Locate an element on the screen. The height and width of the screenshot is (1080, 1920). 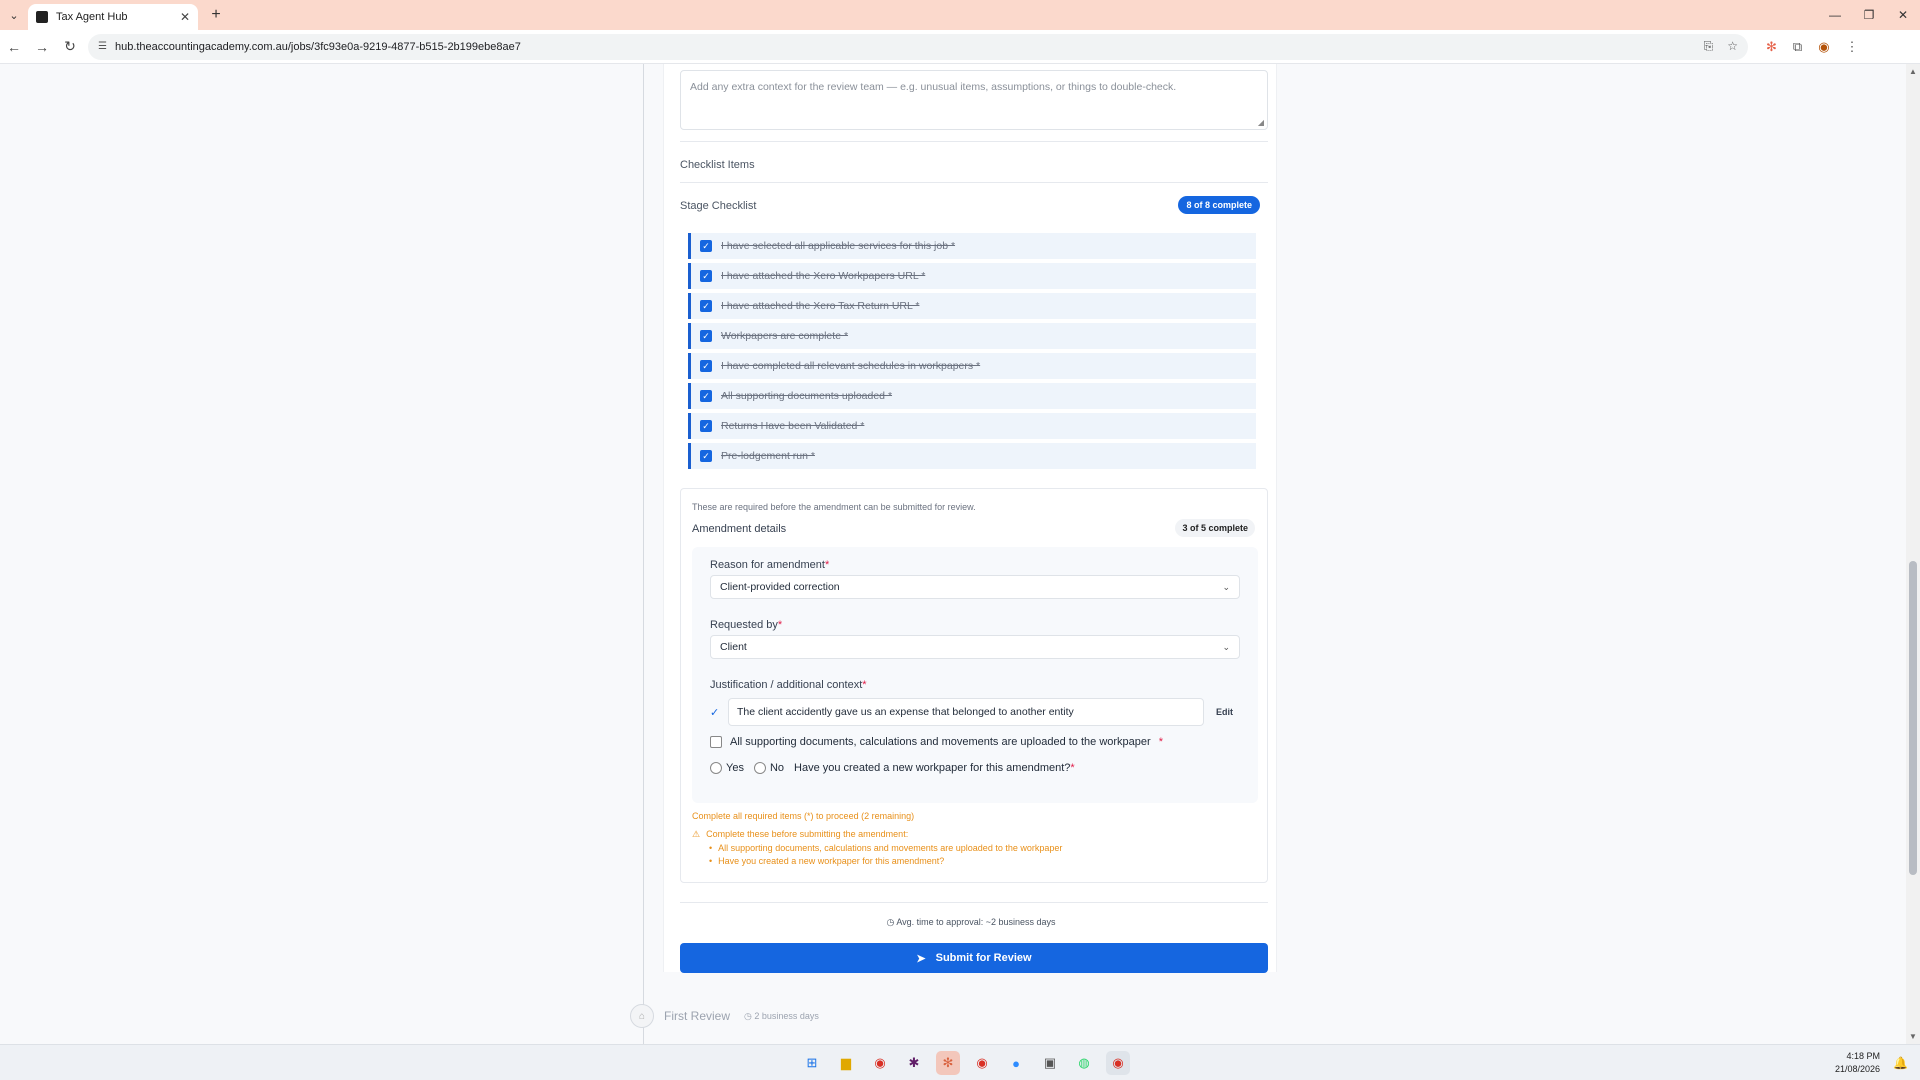
browser-menu-icon: ⋮ is located at coordinates (1852, 47).